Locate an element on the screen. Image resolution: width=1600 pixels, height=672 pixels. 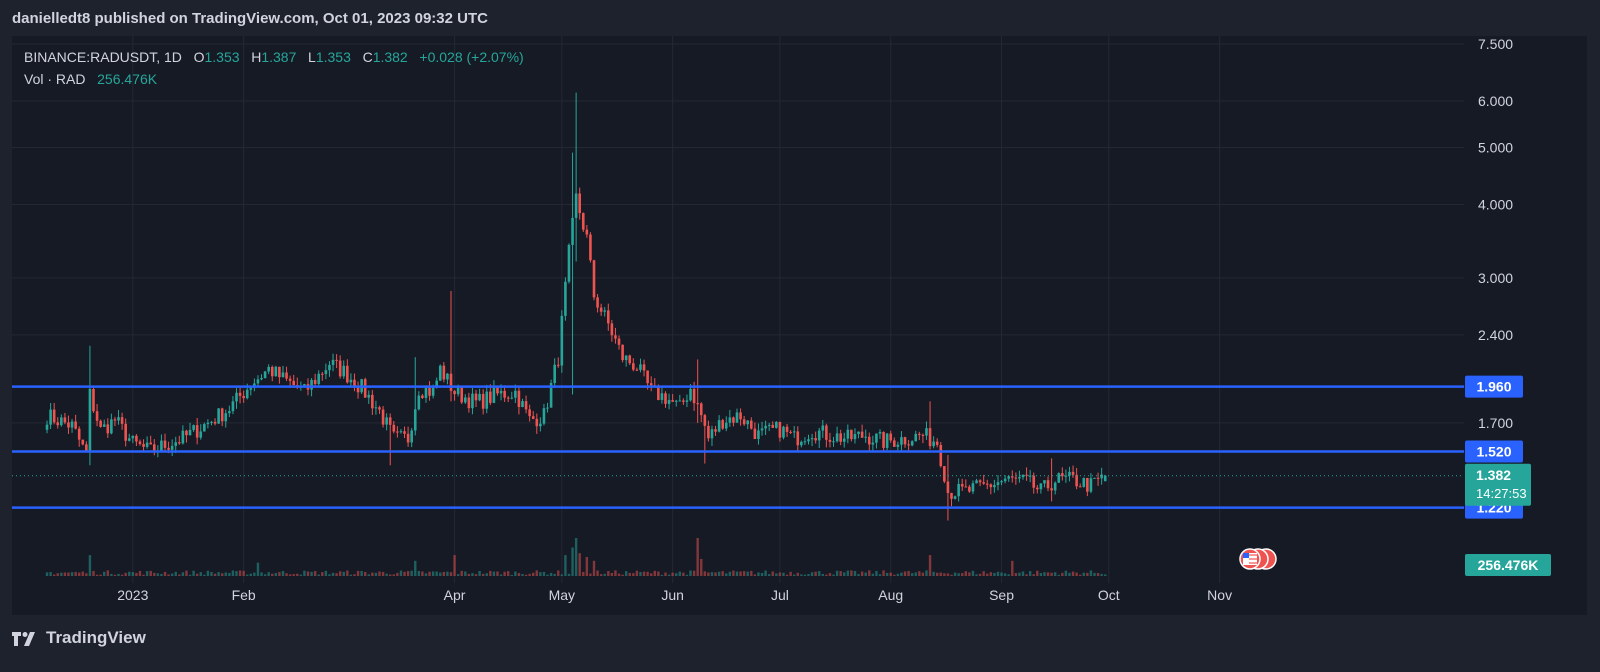
change-value: +0.028 (+2.07%) is located at coordinates (471, 57).